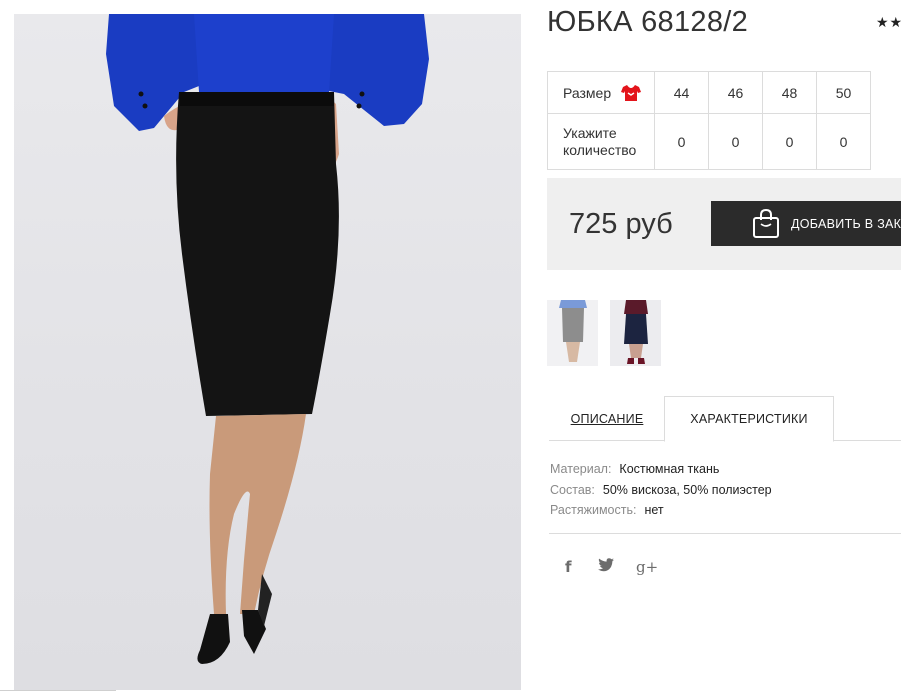  What do you see at coordinates (647, 567) in the screenshot?
I see `google-plus-icon: g+` at bounding box center [647, 567].